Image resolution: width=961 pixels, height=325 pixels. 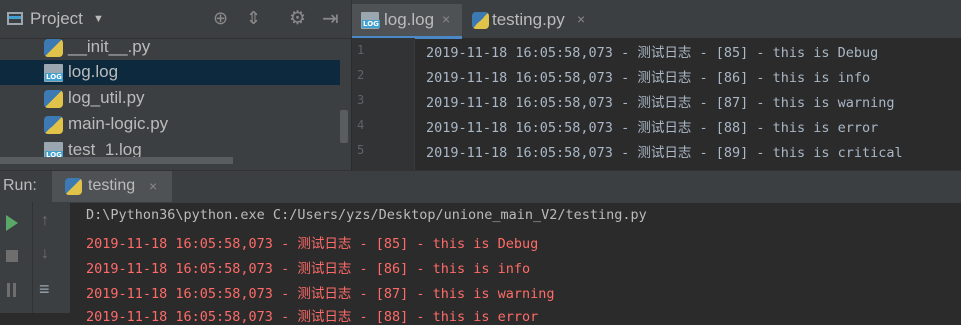 What do you see at coordinates (118, 123) in the screenshot?
I see `tree-item-label: main-logic.py` at bounding box center [118, 123].